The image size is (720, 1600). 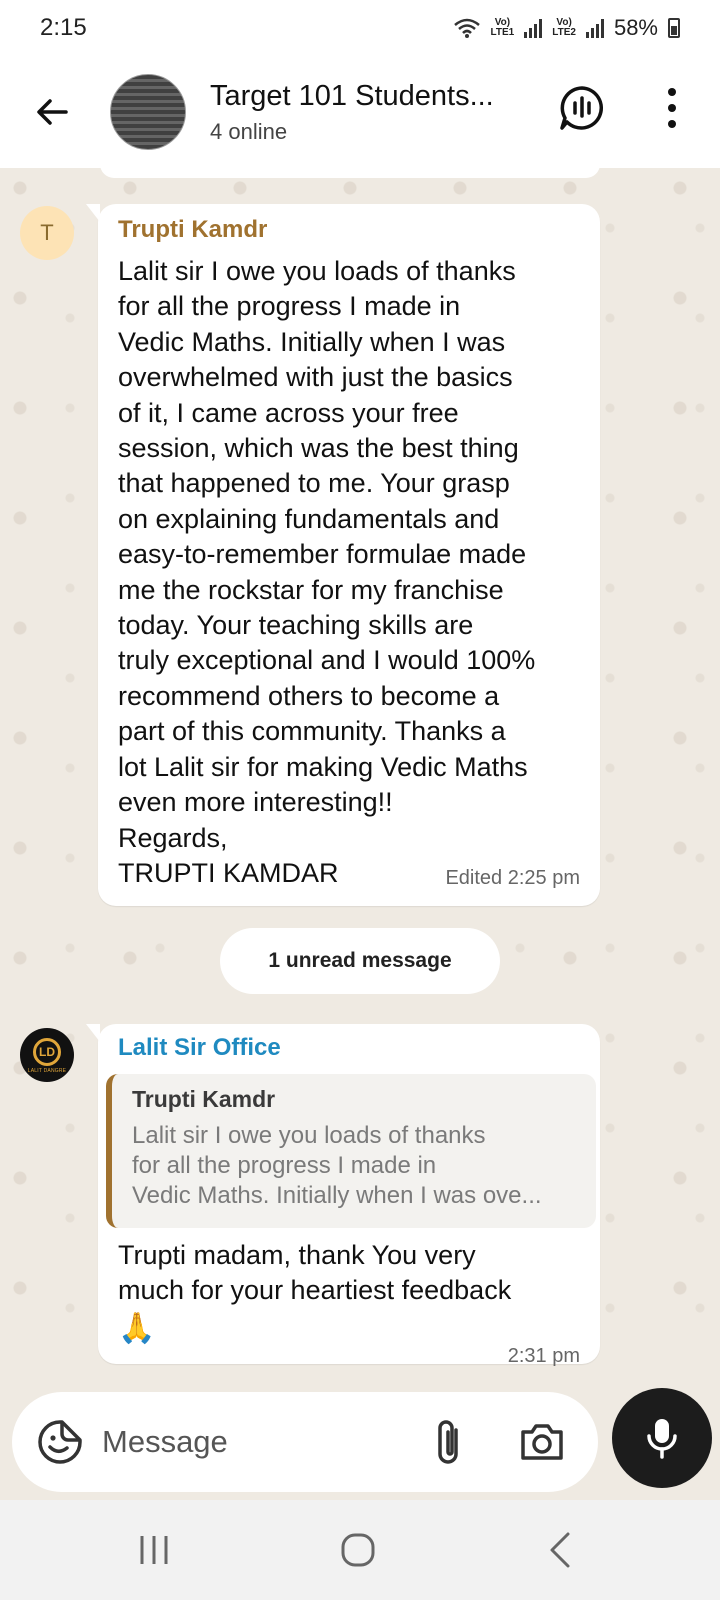 I want to click on message-composer, so click(x=305, y=1442).